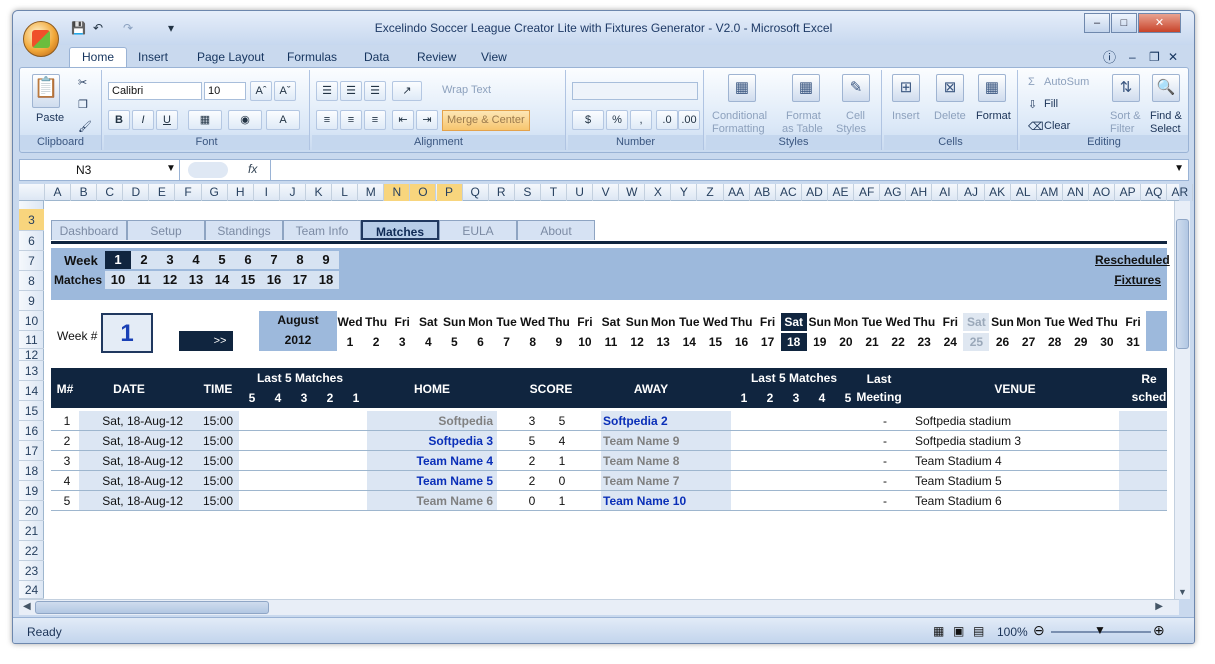  I want to click on cell-styles-button-2: Styles, so click(851, 129).